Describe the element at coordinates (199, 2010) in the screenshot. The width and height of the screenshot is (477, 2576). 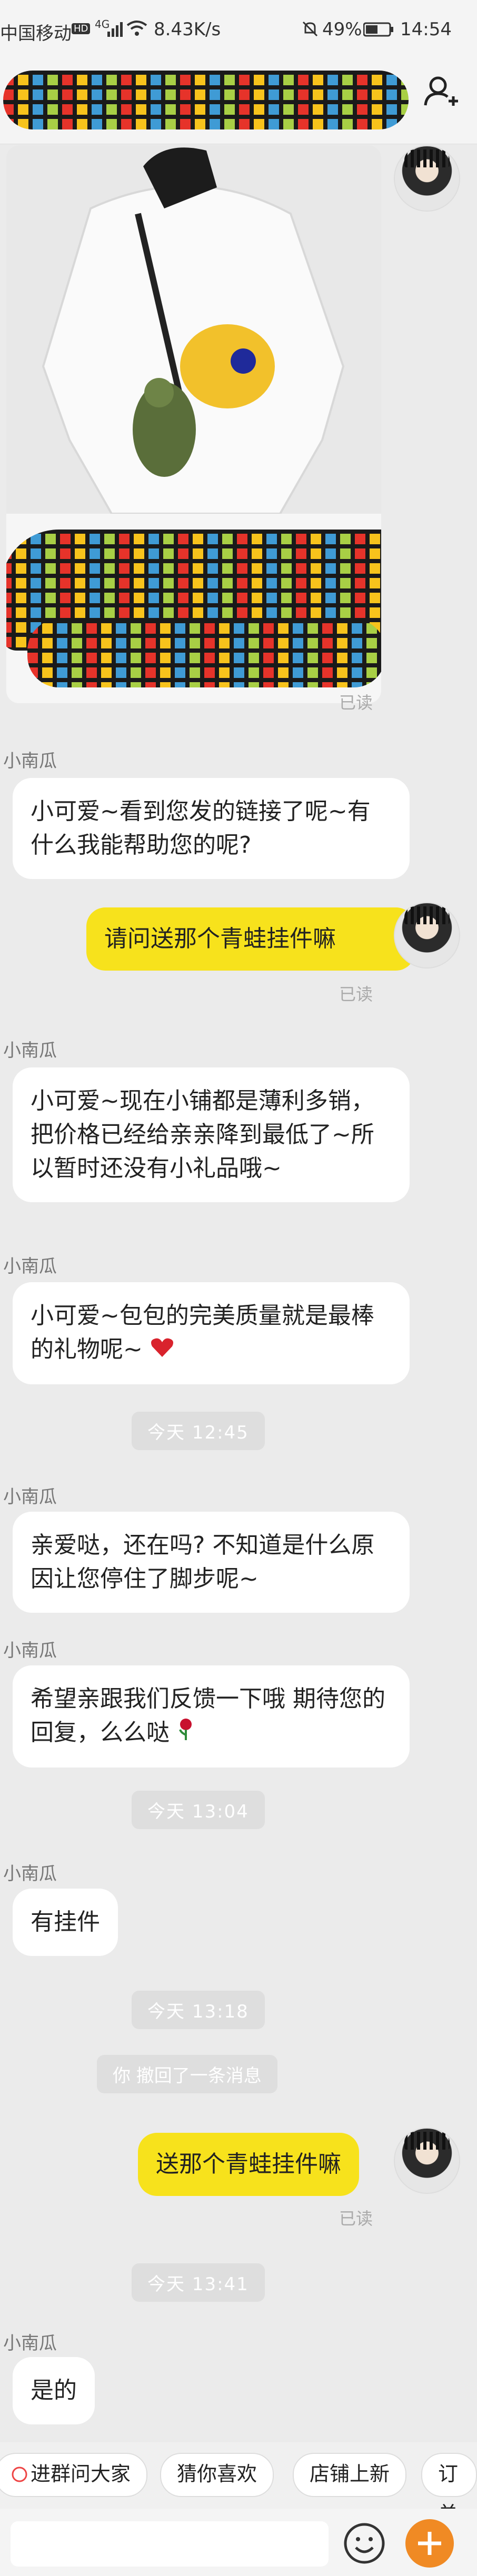
I see `timestamp: 今天 13:18` at that location.